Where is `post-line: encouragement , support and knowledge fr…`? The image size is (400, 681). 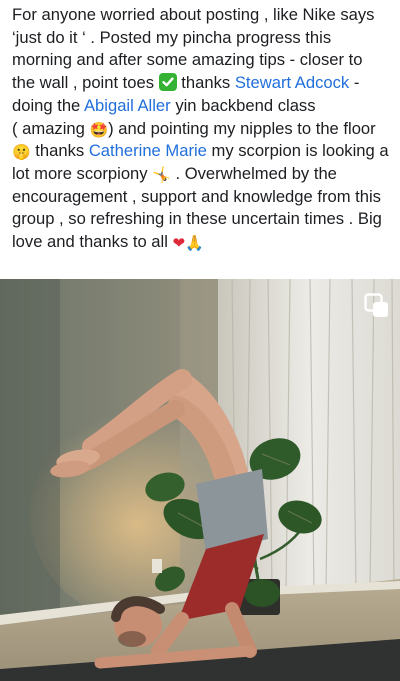 post-line: encouragement , support and knowledge fr… is located at coordinates (204, 197).